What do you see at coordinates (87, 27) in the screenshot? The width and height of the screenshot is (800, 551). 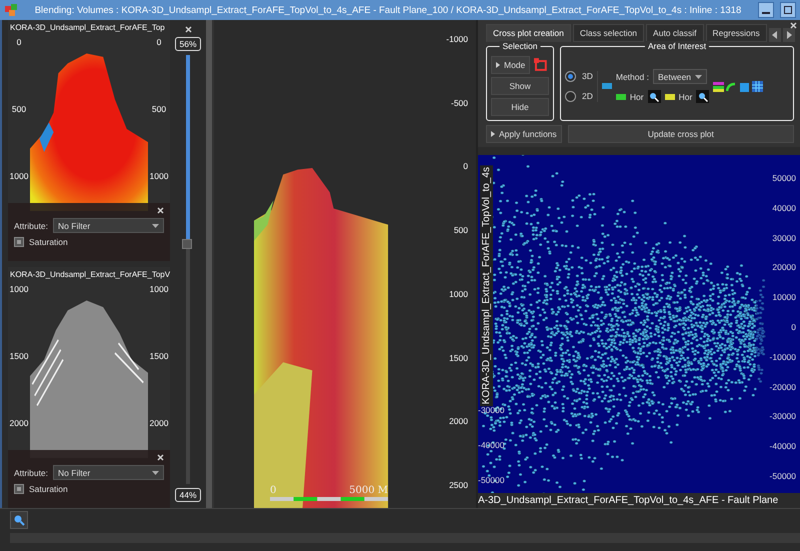 I see `viewer-title: KORA-3D_Undsampl_Extract_ForAFE_Top` at bounding box center [87, 27].